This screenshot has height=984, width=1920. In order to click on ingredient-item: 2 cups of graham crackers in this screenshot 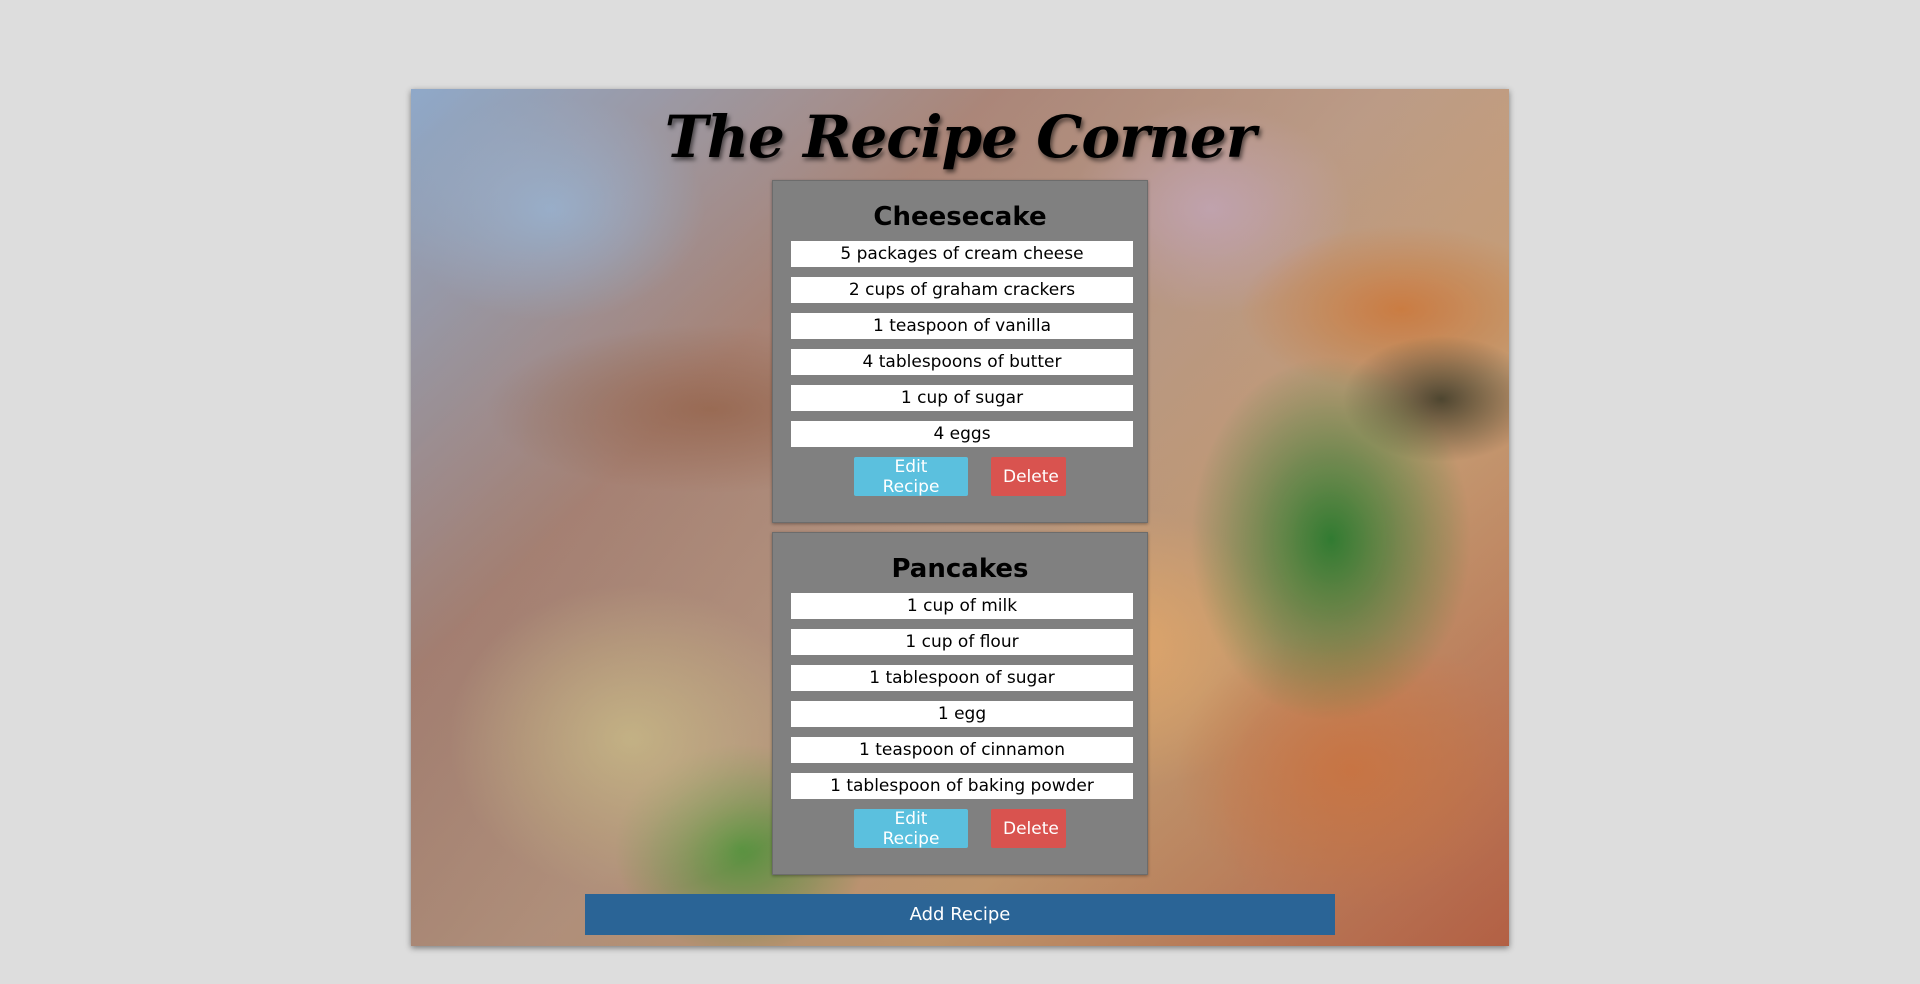, I will do `click(962, 290)`.